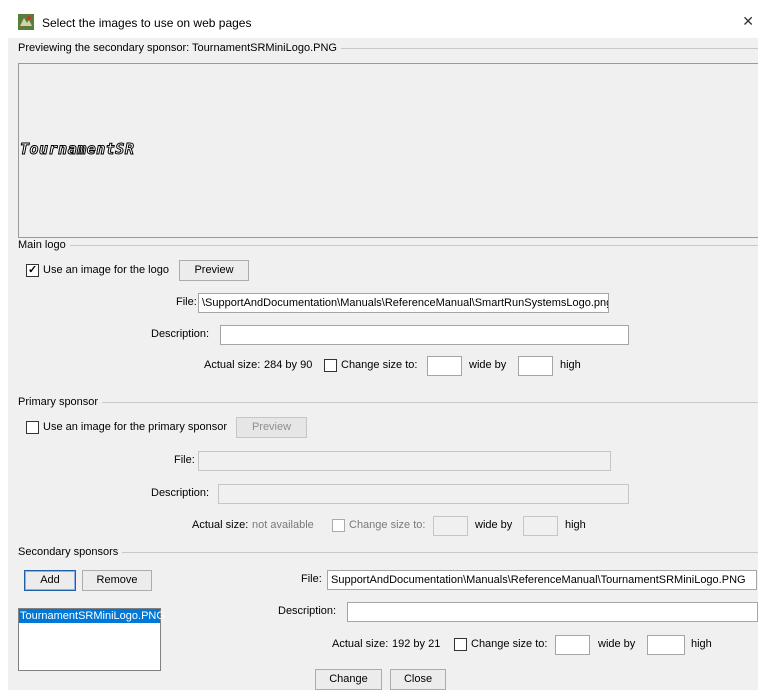 The height and width of the screenshot is (690, 758). What do you see at coordinates (494, 525) in the screenshot?
I see `primary-sponsor-wide-by-label: wide by` at bounding box center [494, 525].